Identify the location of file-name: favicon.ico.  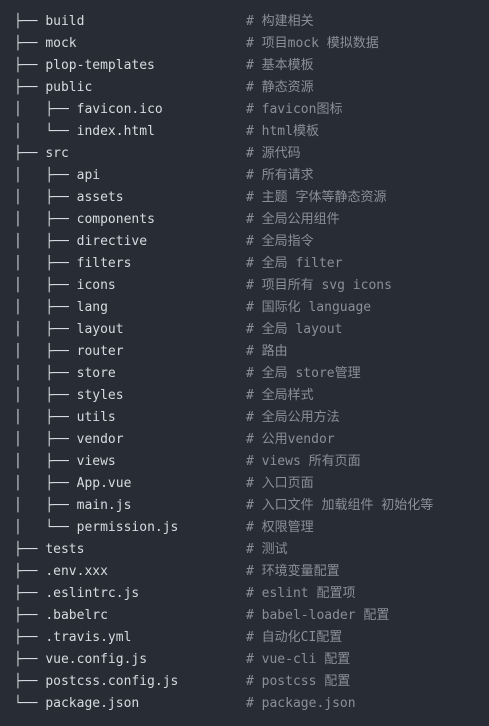
(119, 109).